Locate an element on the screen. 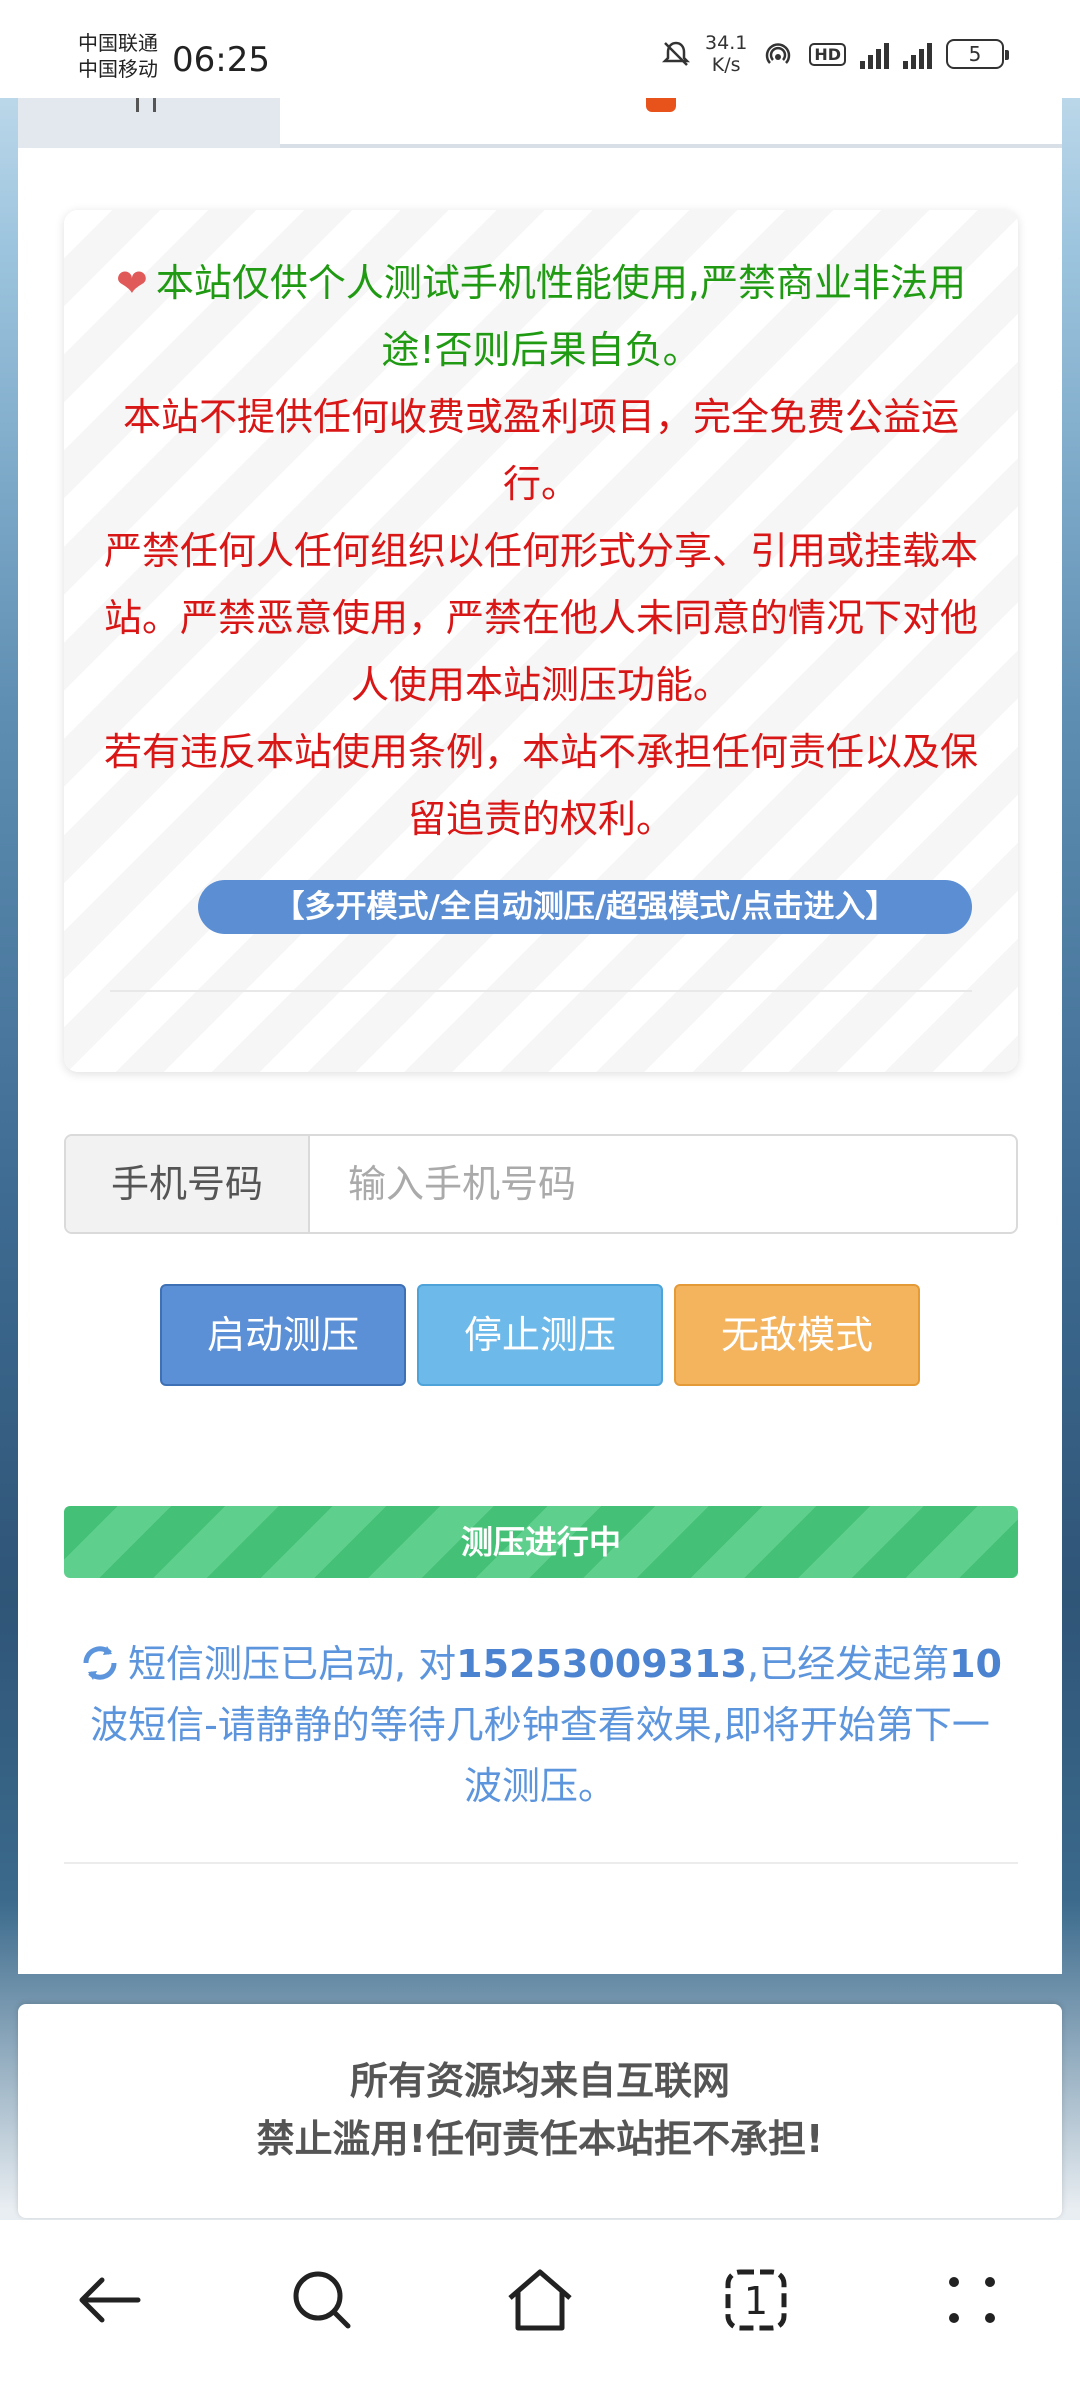 The width and height of the screenshot is (1080, 2388). browser-nav-bar: 1 is located at coordinates (540, 2304).